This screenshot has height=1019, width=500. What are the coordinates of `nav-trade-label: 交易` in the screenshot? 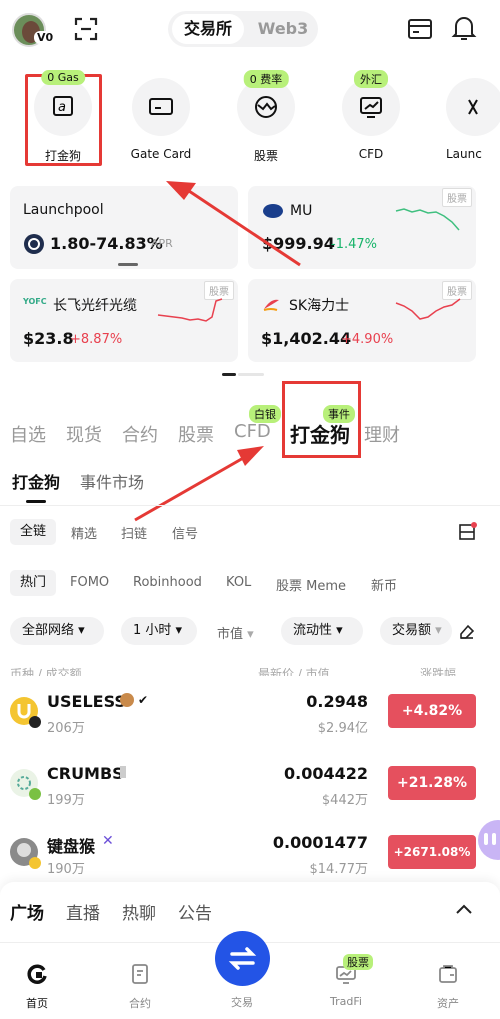 It's located at (242, 1002).